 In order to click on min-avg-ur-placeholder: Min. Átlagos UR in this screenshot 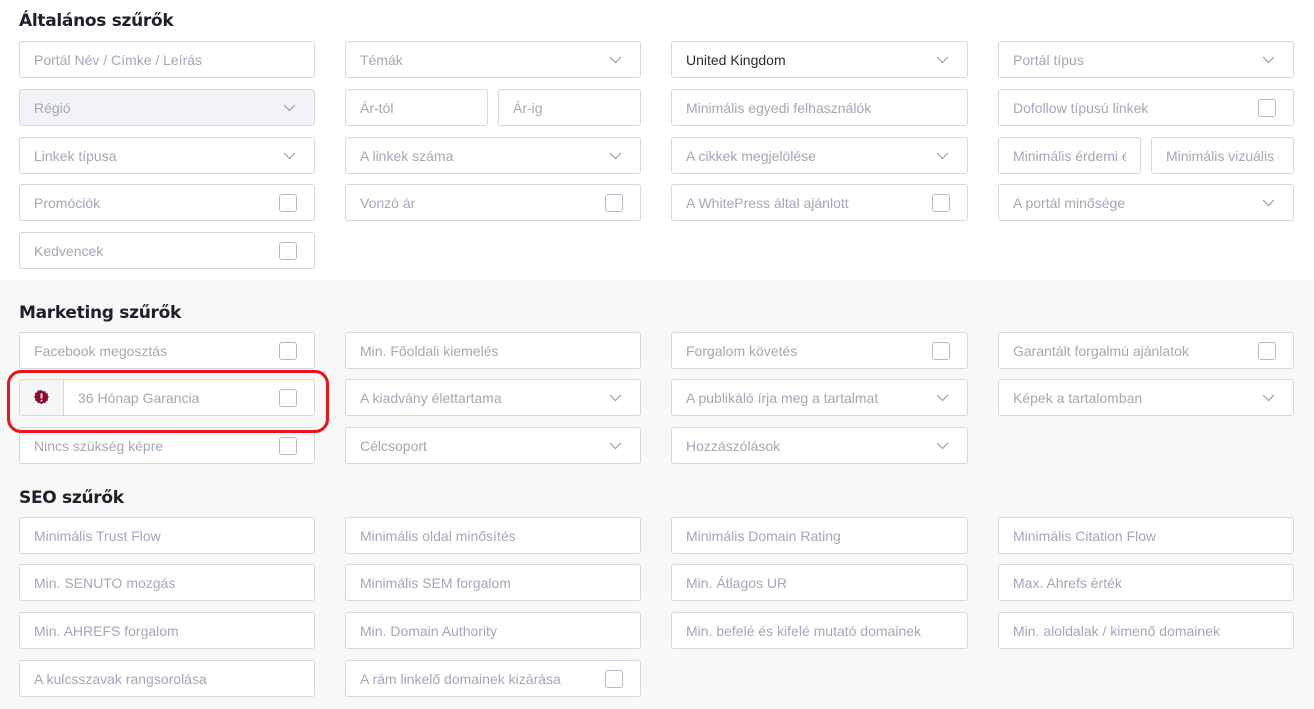, I will do `click(737, 582)`.